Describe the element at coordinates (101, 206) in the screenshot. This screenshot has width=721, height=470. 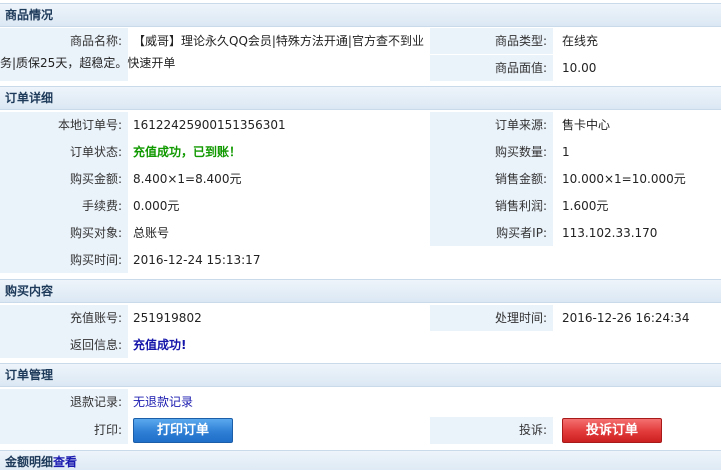
I see `fee-label: 手续费:` at that location.